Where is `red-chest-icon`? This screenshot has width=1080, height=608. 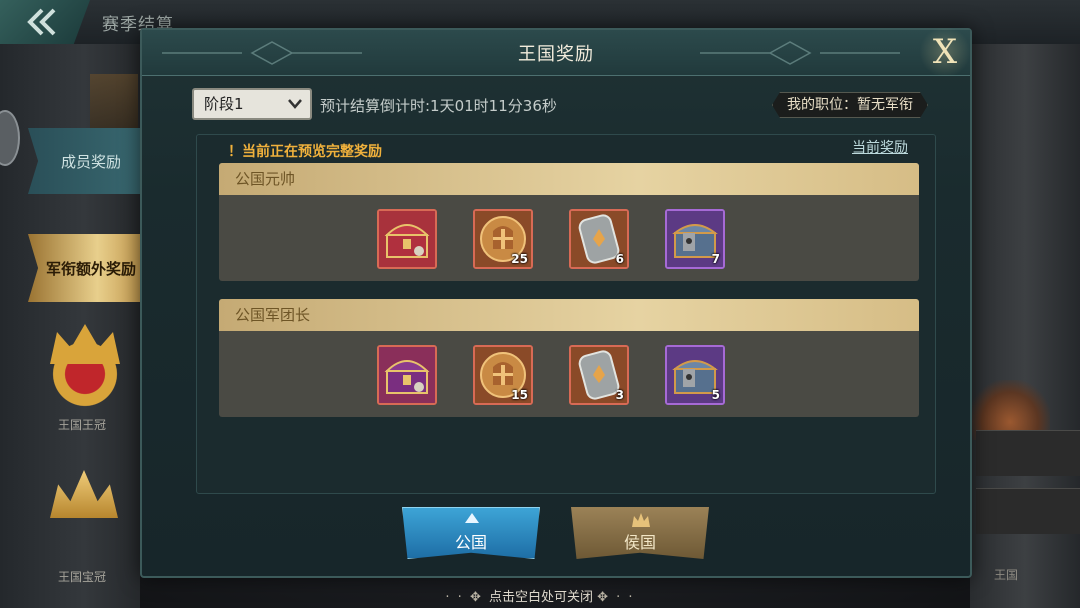 red-chest-icon is located at coordinates (407, 239).